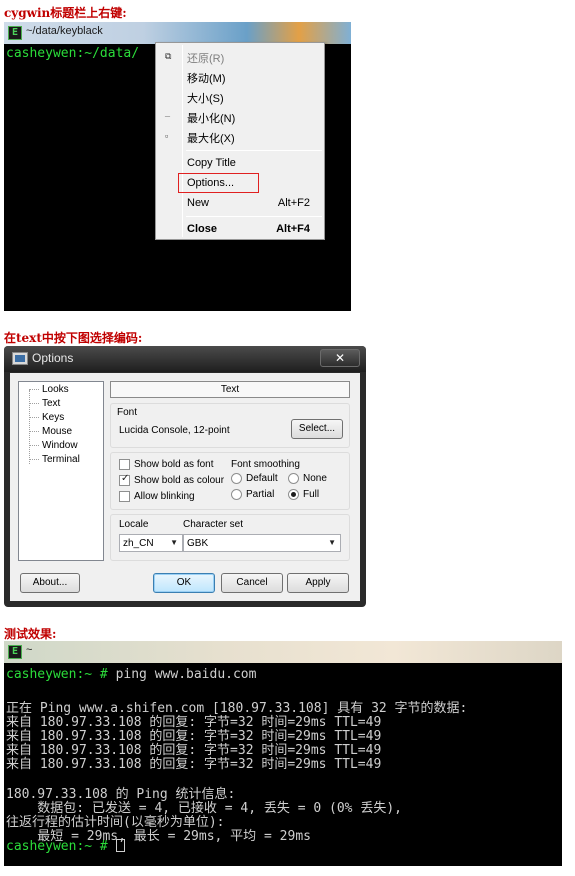 Image resolution: width=575 pixels, height=876 pixels. I want to click on tree-item-text: Text, so click(45, 403).